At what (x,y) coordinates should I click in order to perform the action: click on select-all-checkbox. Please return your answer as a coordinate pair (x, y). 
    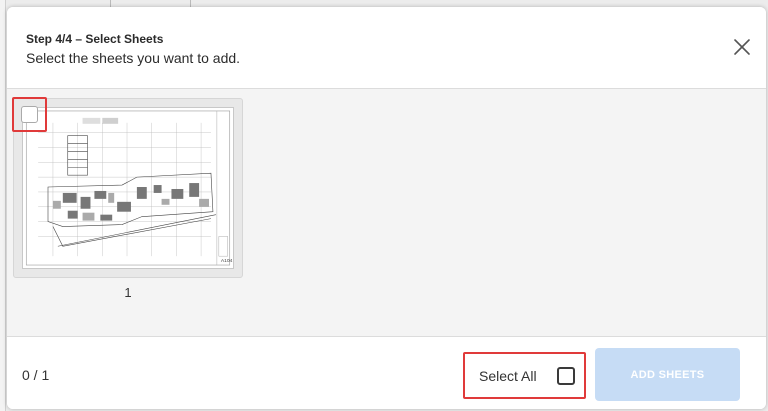
    Looking at the image, I should click on (566, 376).